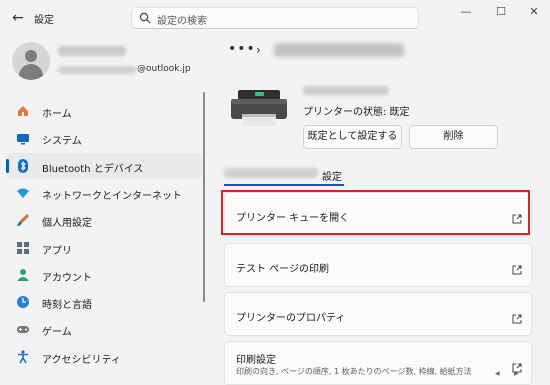  I want to click on gamepad-icon, so click(23, 330).